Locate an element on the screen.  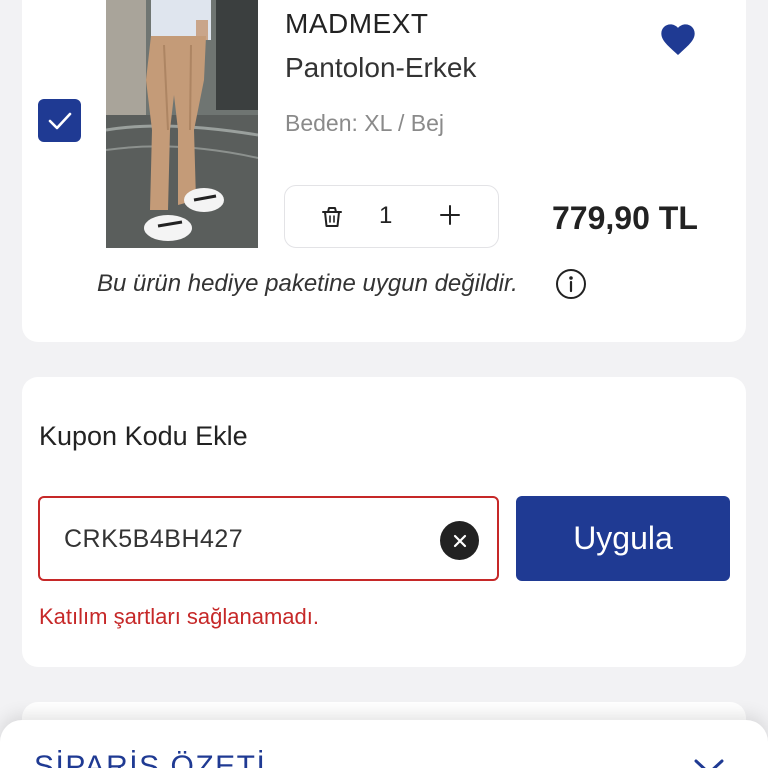
favorite-button is located at coordinates (678, 40).